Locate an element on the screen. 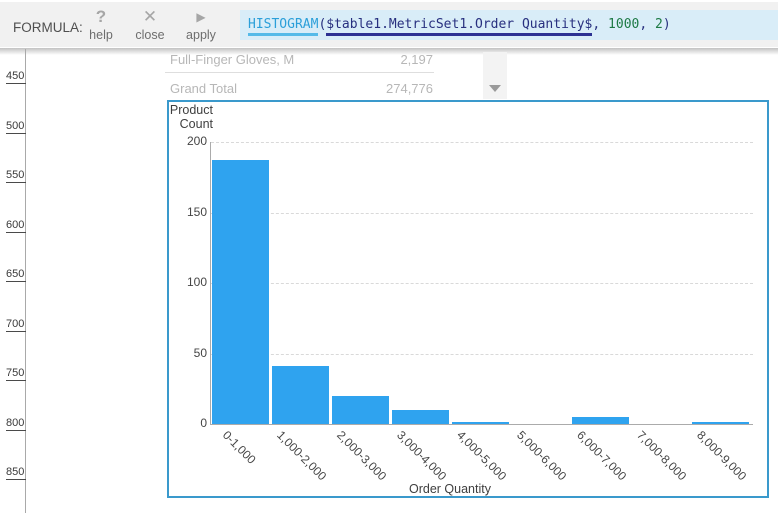 The image size is (778, 513). dropdown-arrow-icon is located at coordinates (495, 88).